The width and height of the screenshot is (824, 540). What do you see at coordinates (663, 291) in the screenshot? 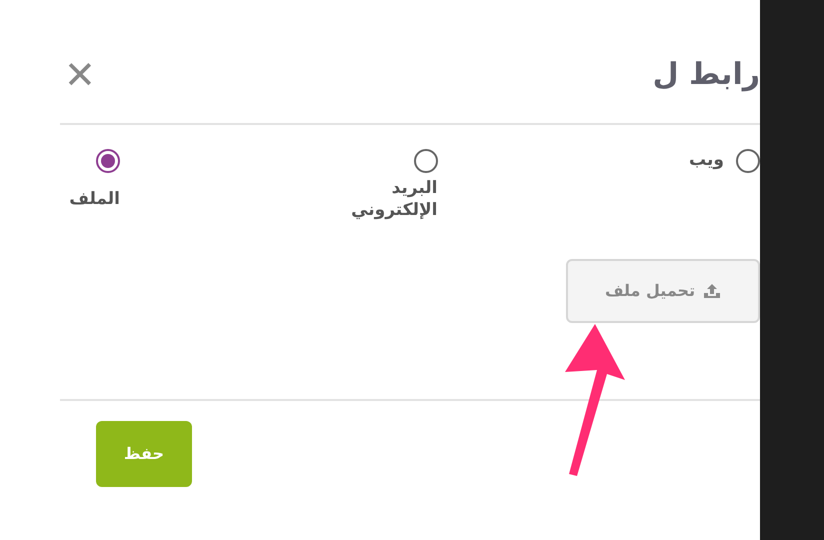
I see `upload-button: تحميل ملف` at bounding box center [663, 291].